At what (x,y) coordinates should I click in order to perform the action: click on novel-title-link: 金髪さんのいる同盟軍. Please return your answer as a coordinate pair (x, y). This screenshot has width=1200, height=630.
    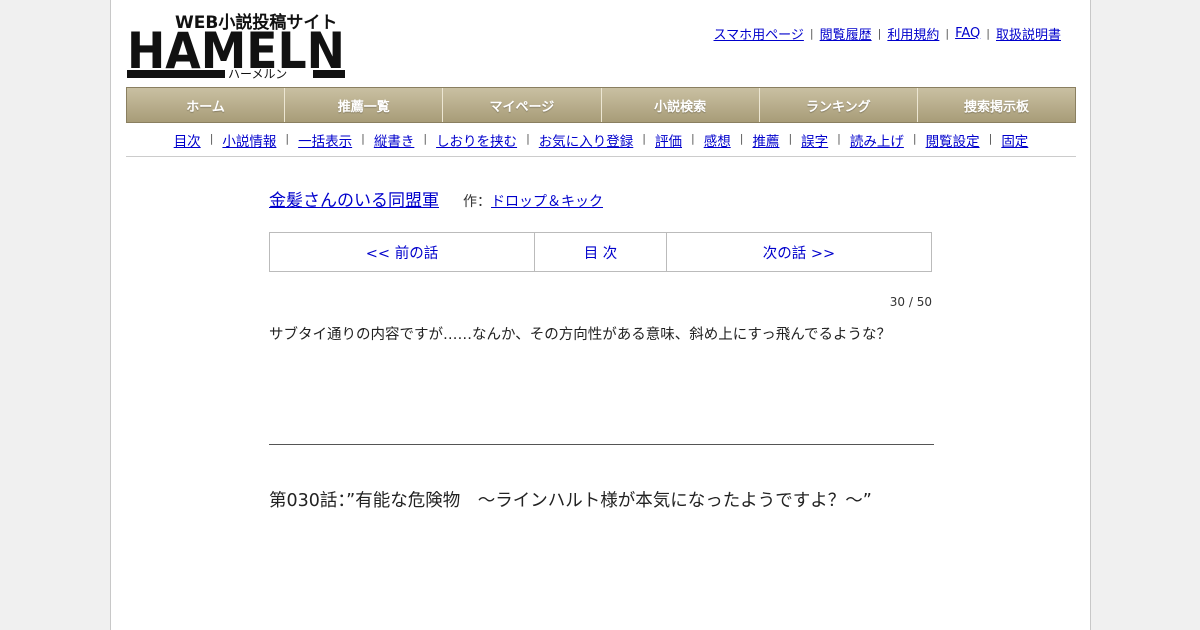
    Looking at the image, I should click on (354, 198).